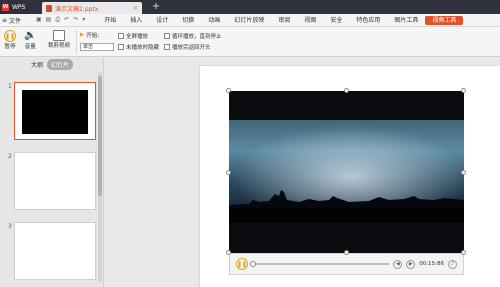 The image size is (500, 287). Describe the element at coordinates (76, 42) in the screenshot. I see `ribbon-divider` at that location.